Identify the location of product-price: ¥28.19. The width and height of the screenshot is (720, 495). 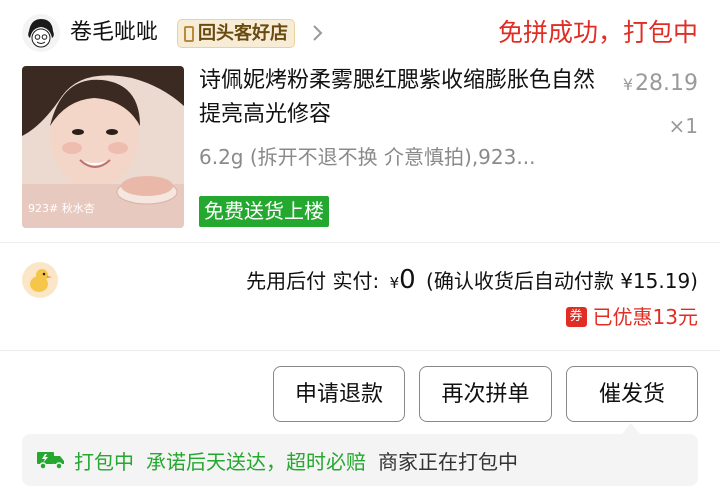
(660, 84).